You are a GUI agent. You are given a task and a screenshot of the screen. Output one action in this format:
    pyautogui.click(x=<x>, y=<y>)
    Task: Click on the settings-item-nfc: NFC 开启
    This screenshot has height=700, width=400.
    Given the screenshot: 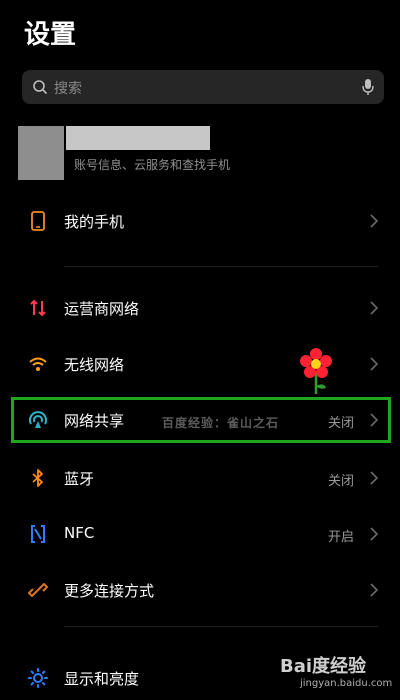 What is the action you would take?
    pyautogui.click(x=200, y=534)
    